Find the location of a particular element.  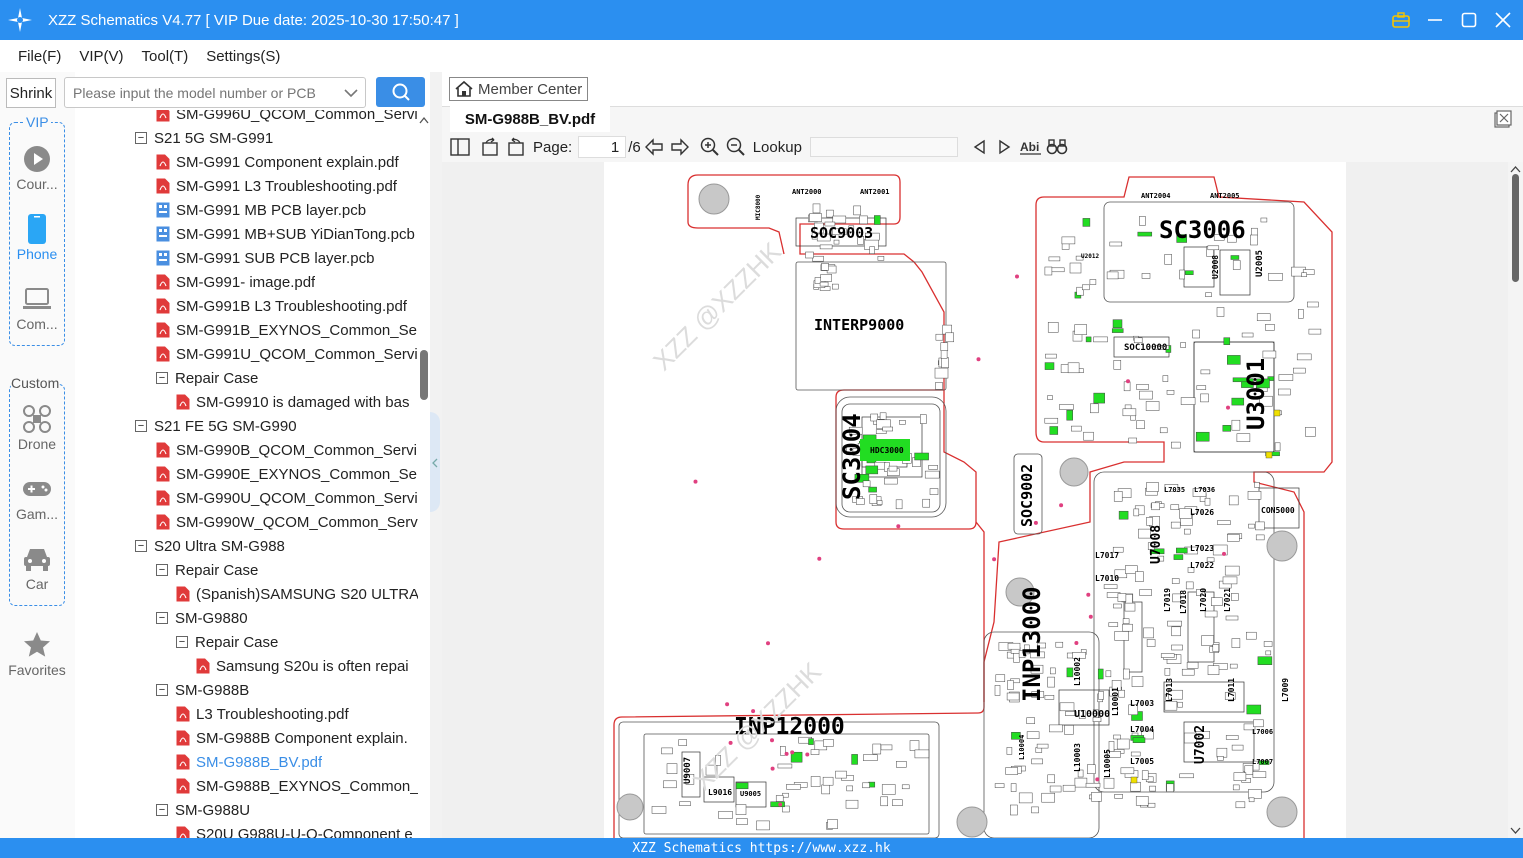

page-input: 1 is located at coordinates (602, 147).